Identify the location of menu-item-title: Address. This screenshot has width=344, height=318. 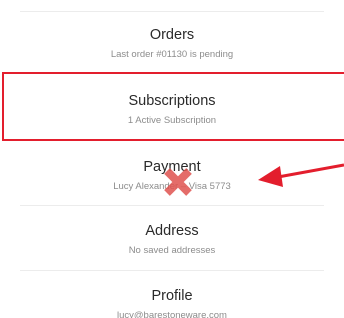
(172, 231).